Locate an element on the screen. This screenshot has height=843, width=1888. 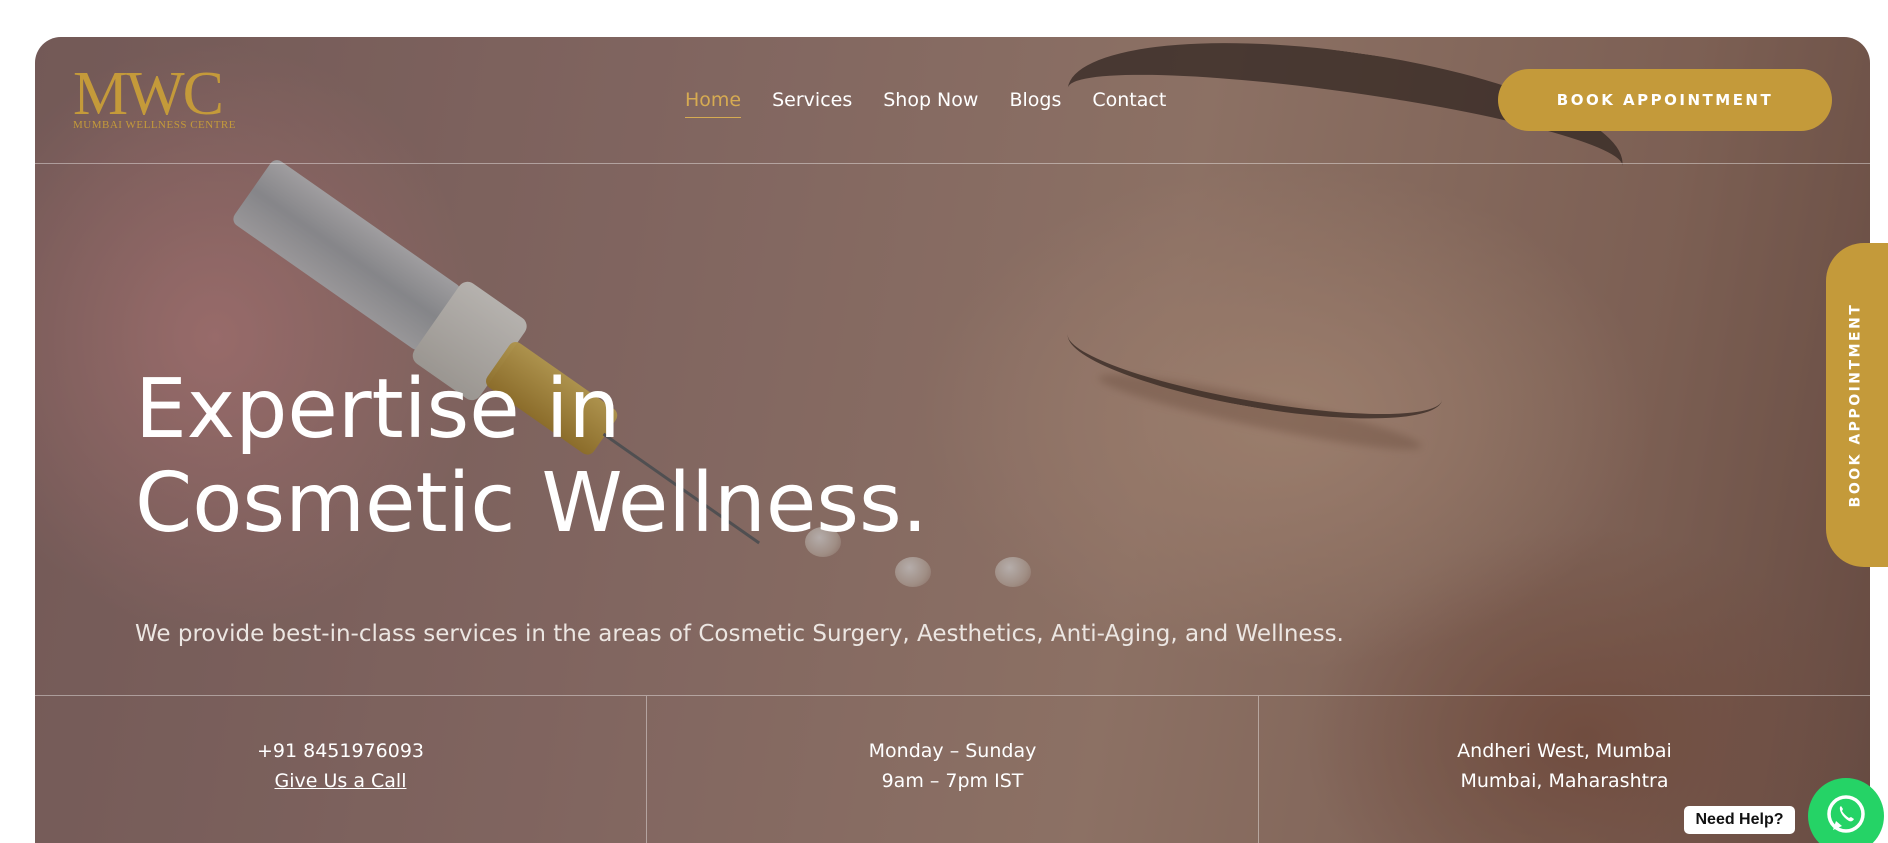
main-nav: Home Services Shop Now Blogs Contact is located at coordinates (925, 103).